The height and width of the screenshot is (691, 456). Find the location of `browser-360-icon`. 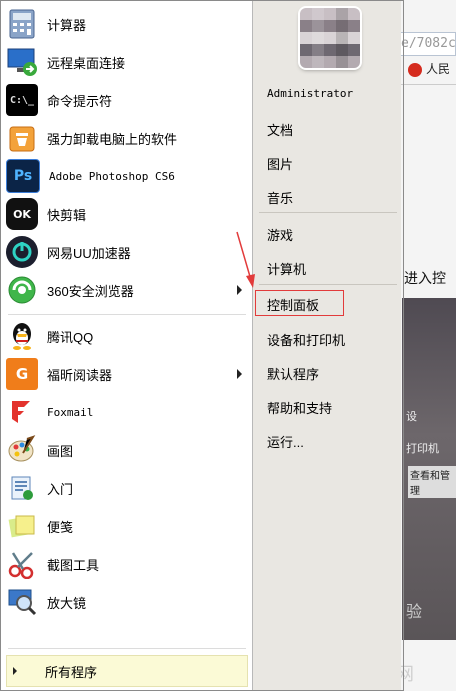

browser-360-icon is located at coordinates (22, 290).